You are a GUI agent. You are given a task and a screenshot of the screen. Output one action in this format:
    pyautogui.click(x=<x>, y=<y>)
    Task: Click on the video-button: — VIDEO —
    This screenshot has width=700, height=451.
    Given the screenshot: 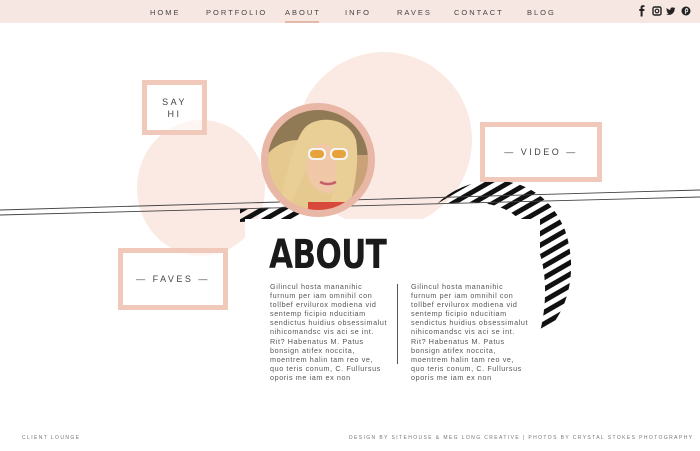 What is the action you would take?
    pyautogui.click(x=541, y=152)
    